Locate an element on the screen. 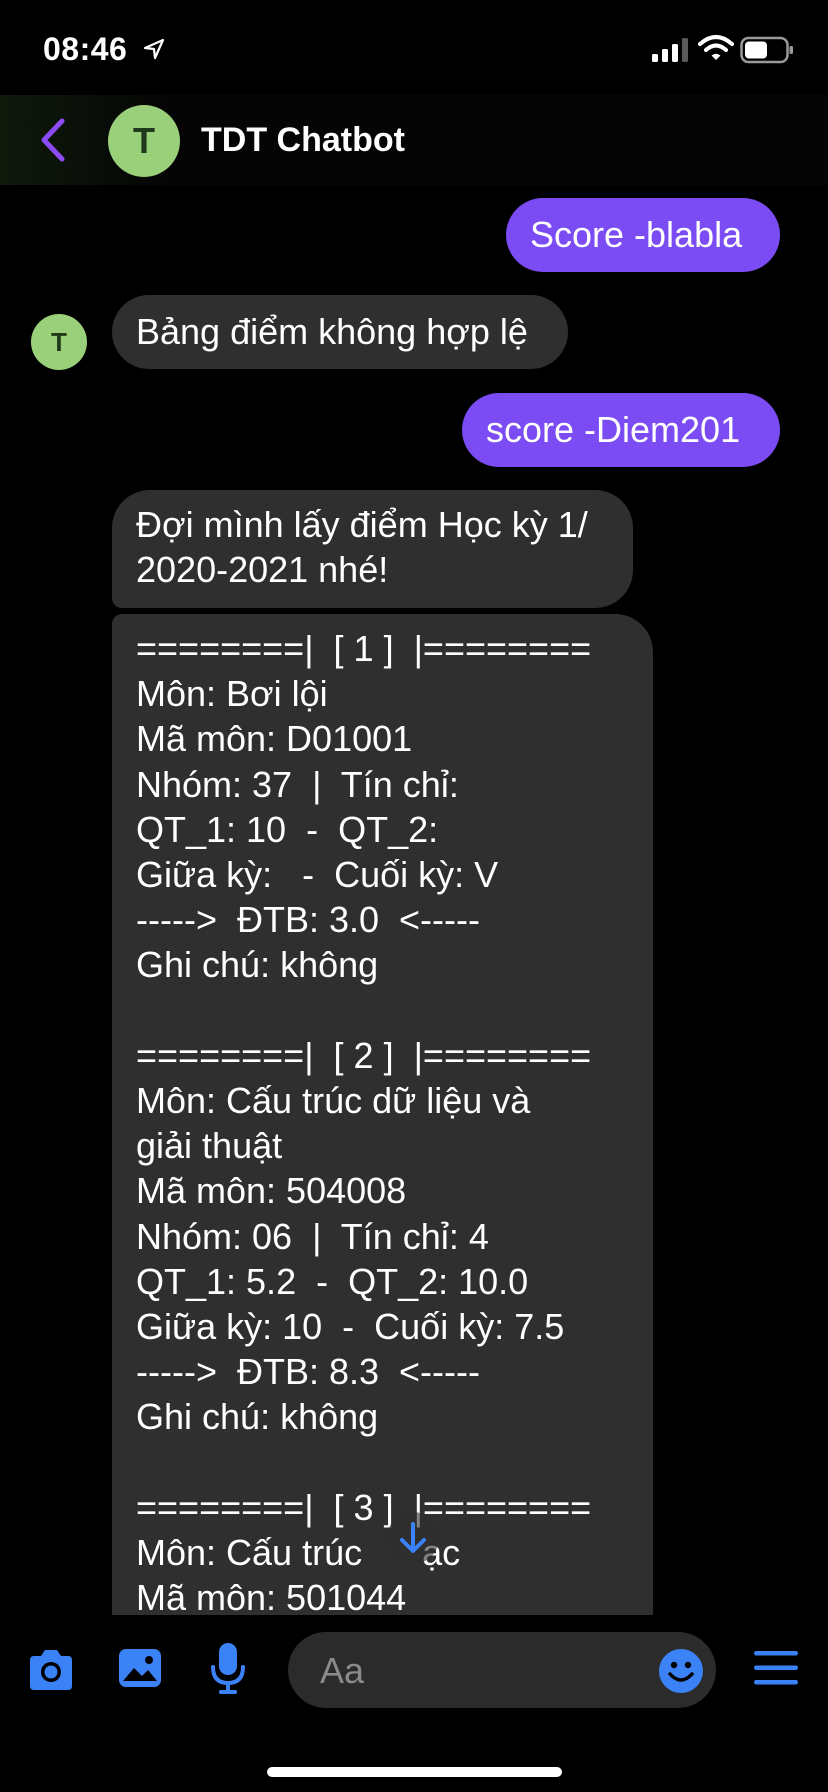  home-indicator is located at coordinates (414, 1772).